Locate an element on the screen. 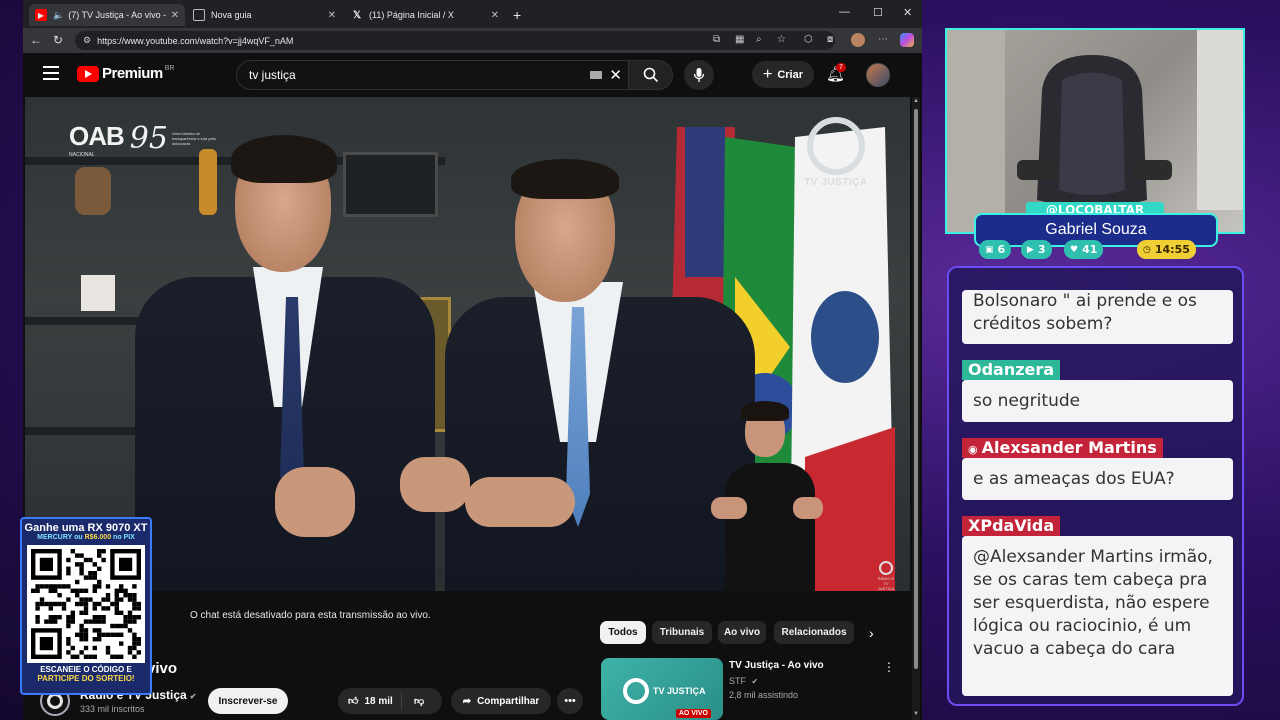 The image size is (1280, 720). interpreter-body is located at coordinates (770, 527).